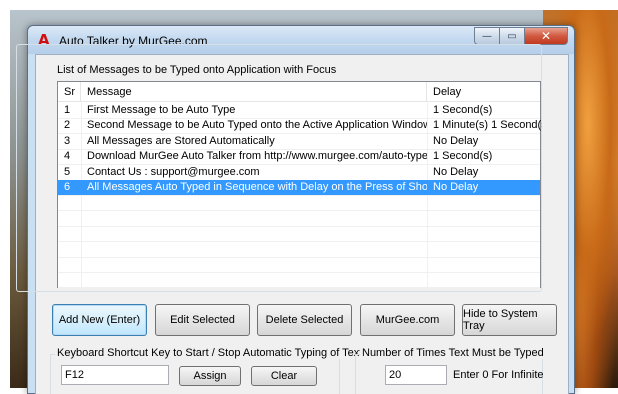  What do you see at coordinates (67, 110) in the screenshot?
I see `cell-sr: 1` at bounding box center [67, 110].